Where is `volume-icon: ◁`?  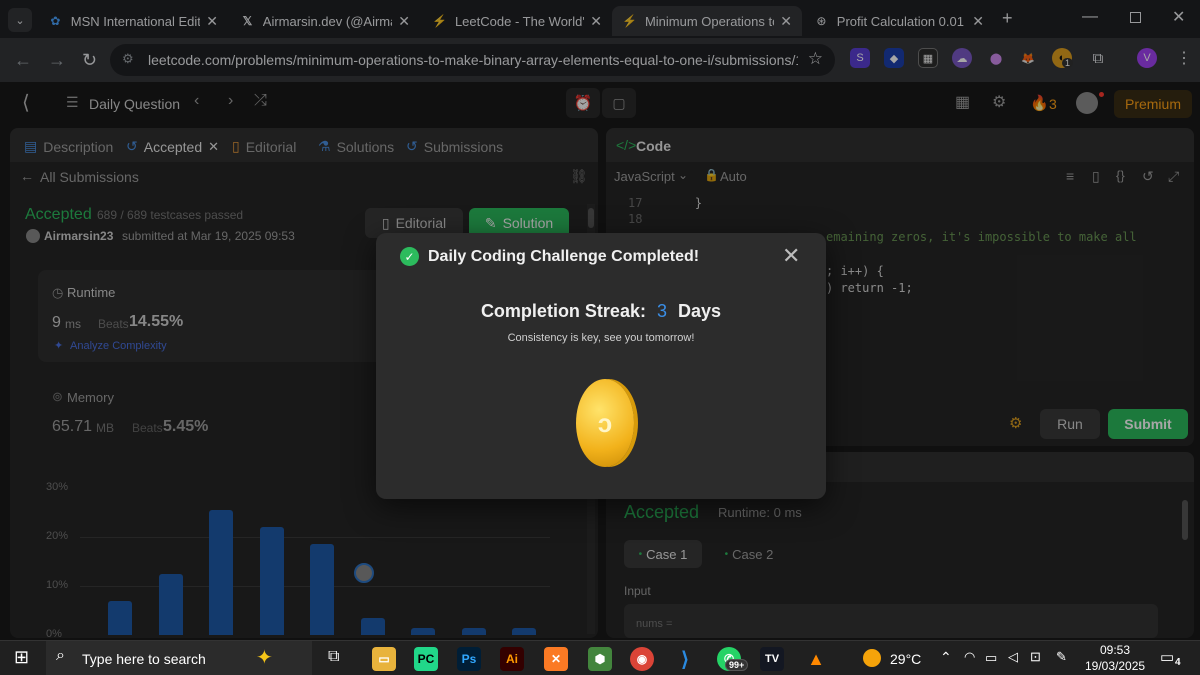
volume-icon: ◁ is located at coordinates (1013, 657).